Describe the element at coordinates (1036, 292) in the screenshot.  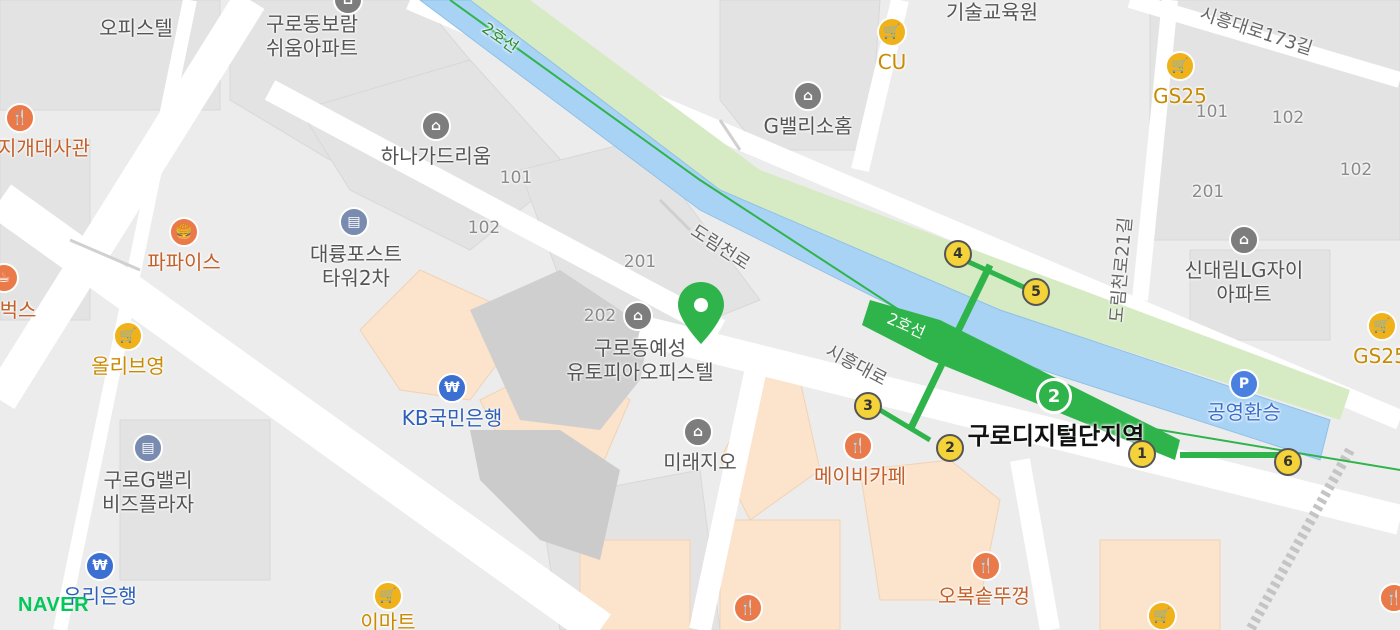
I see `exit-5-marker: 5` at that location.